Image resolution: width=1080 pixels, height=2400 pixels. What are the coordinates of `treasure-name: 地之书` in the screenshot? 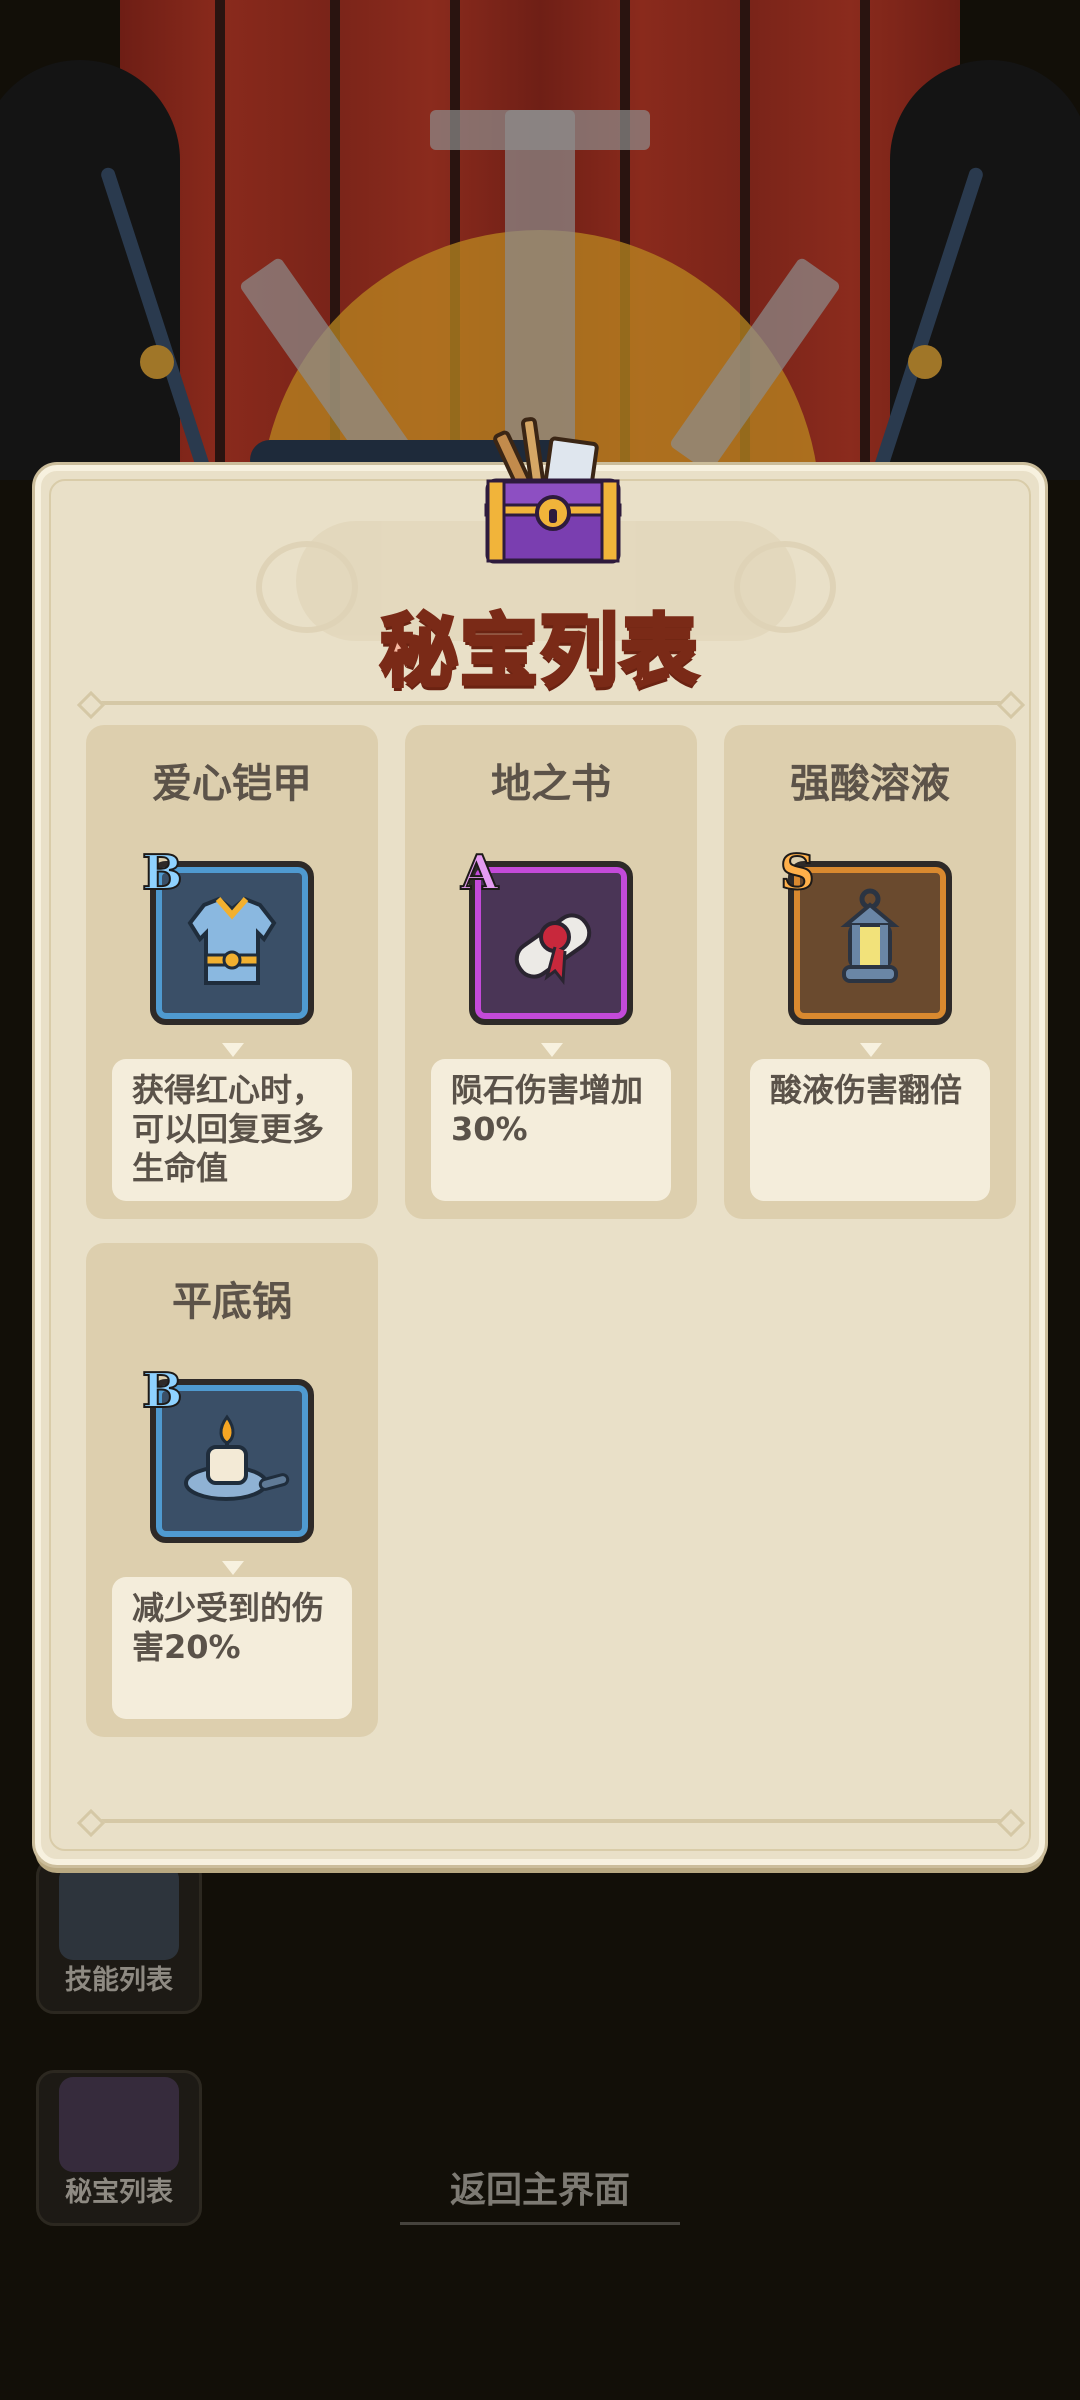 It's located at (551, 784).